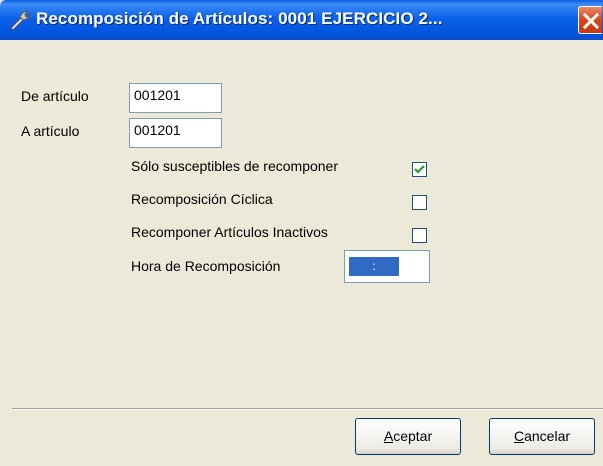  I want to click on inactive-articles-label: Recomponer Artículos Inactivos, so click(229, 232).